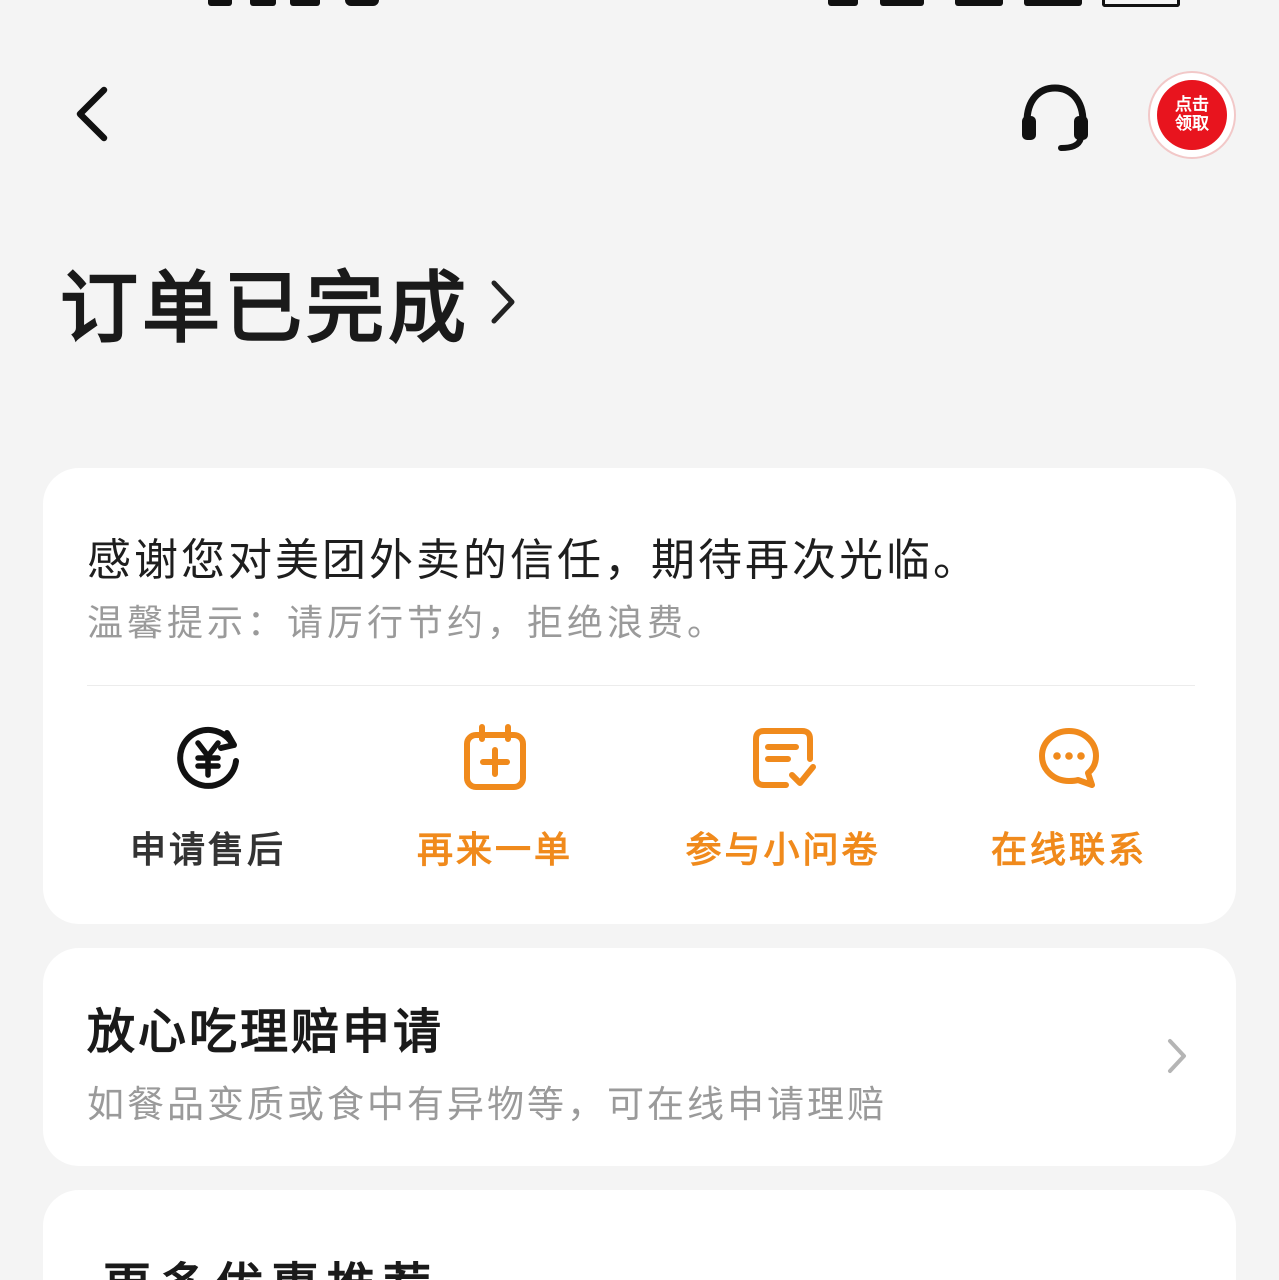 This screenshot has height=1280, width=1279. Describe the element at coordinates (533, 560) in the screenshot. I see `thanks-message: 感谢您对美团外卖的信任，期待再次光临。` at that location.